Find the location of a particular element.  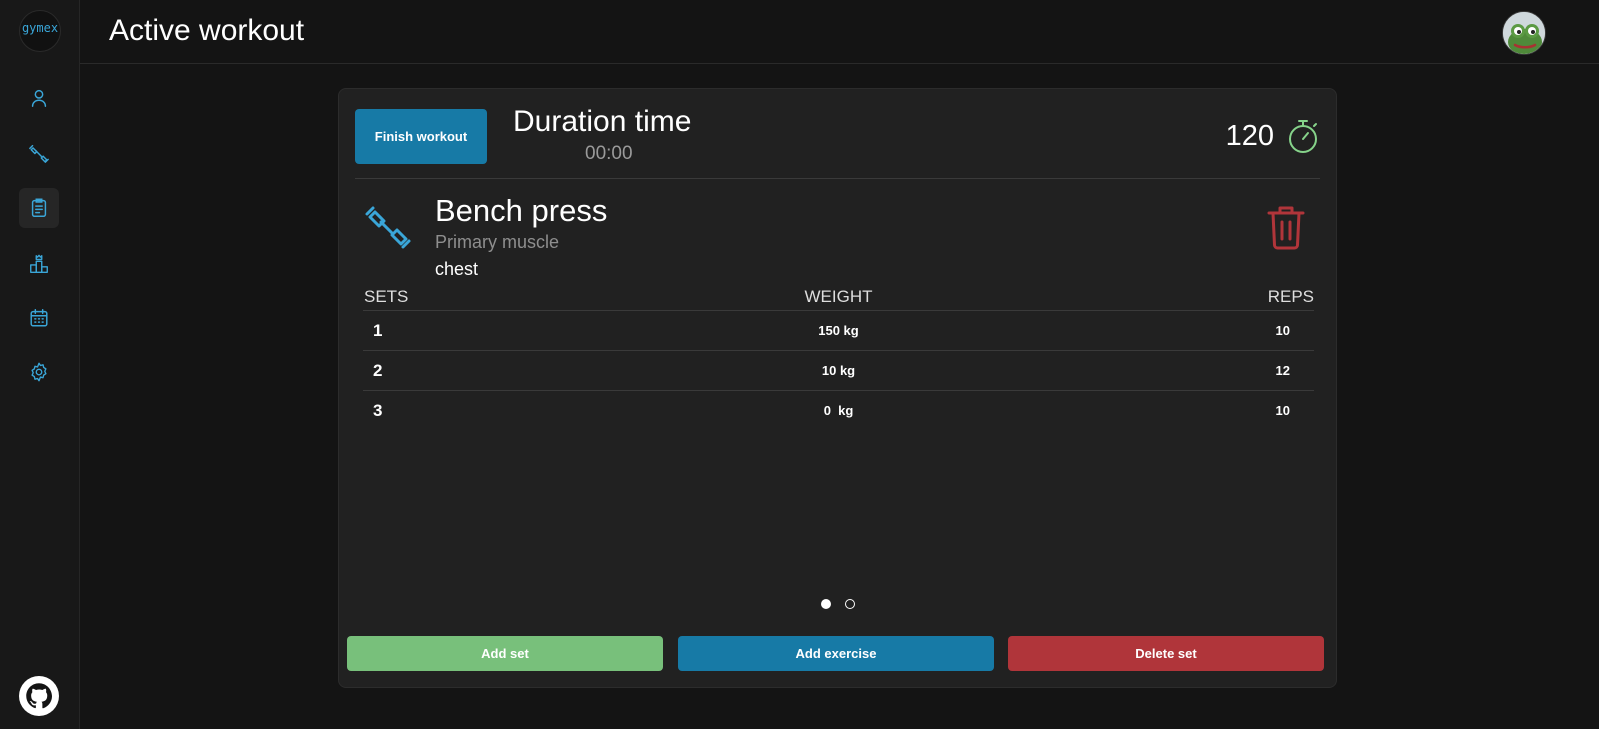

calendar-icon is located at coordinates (39, 318).